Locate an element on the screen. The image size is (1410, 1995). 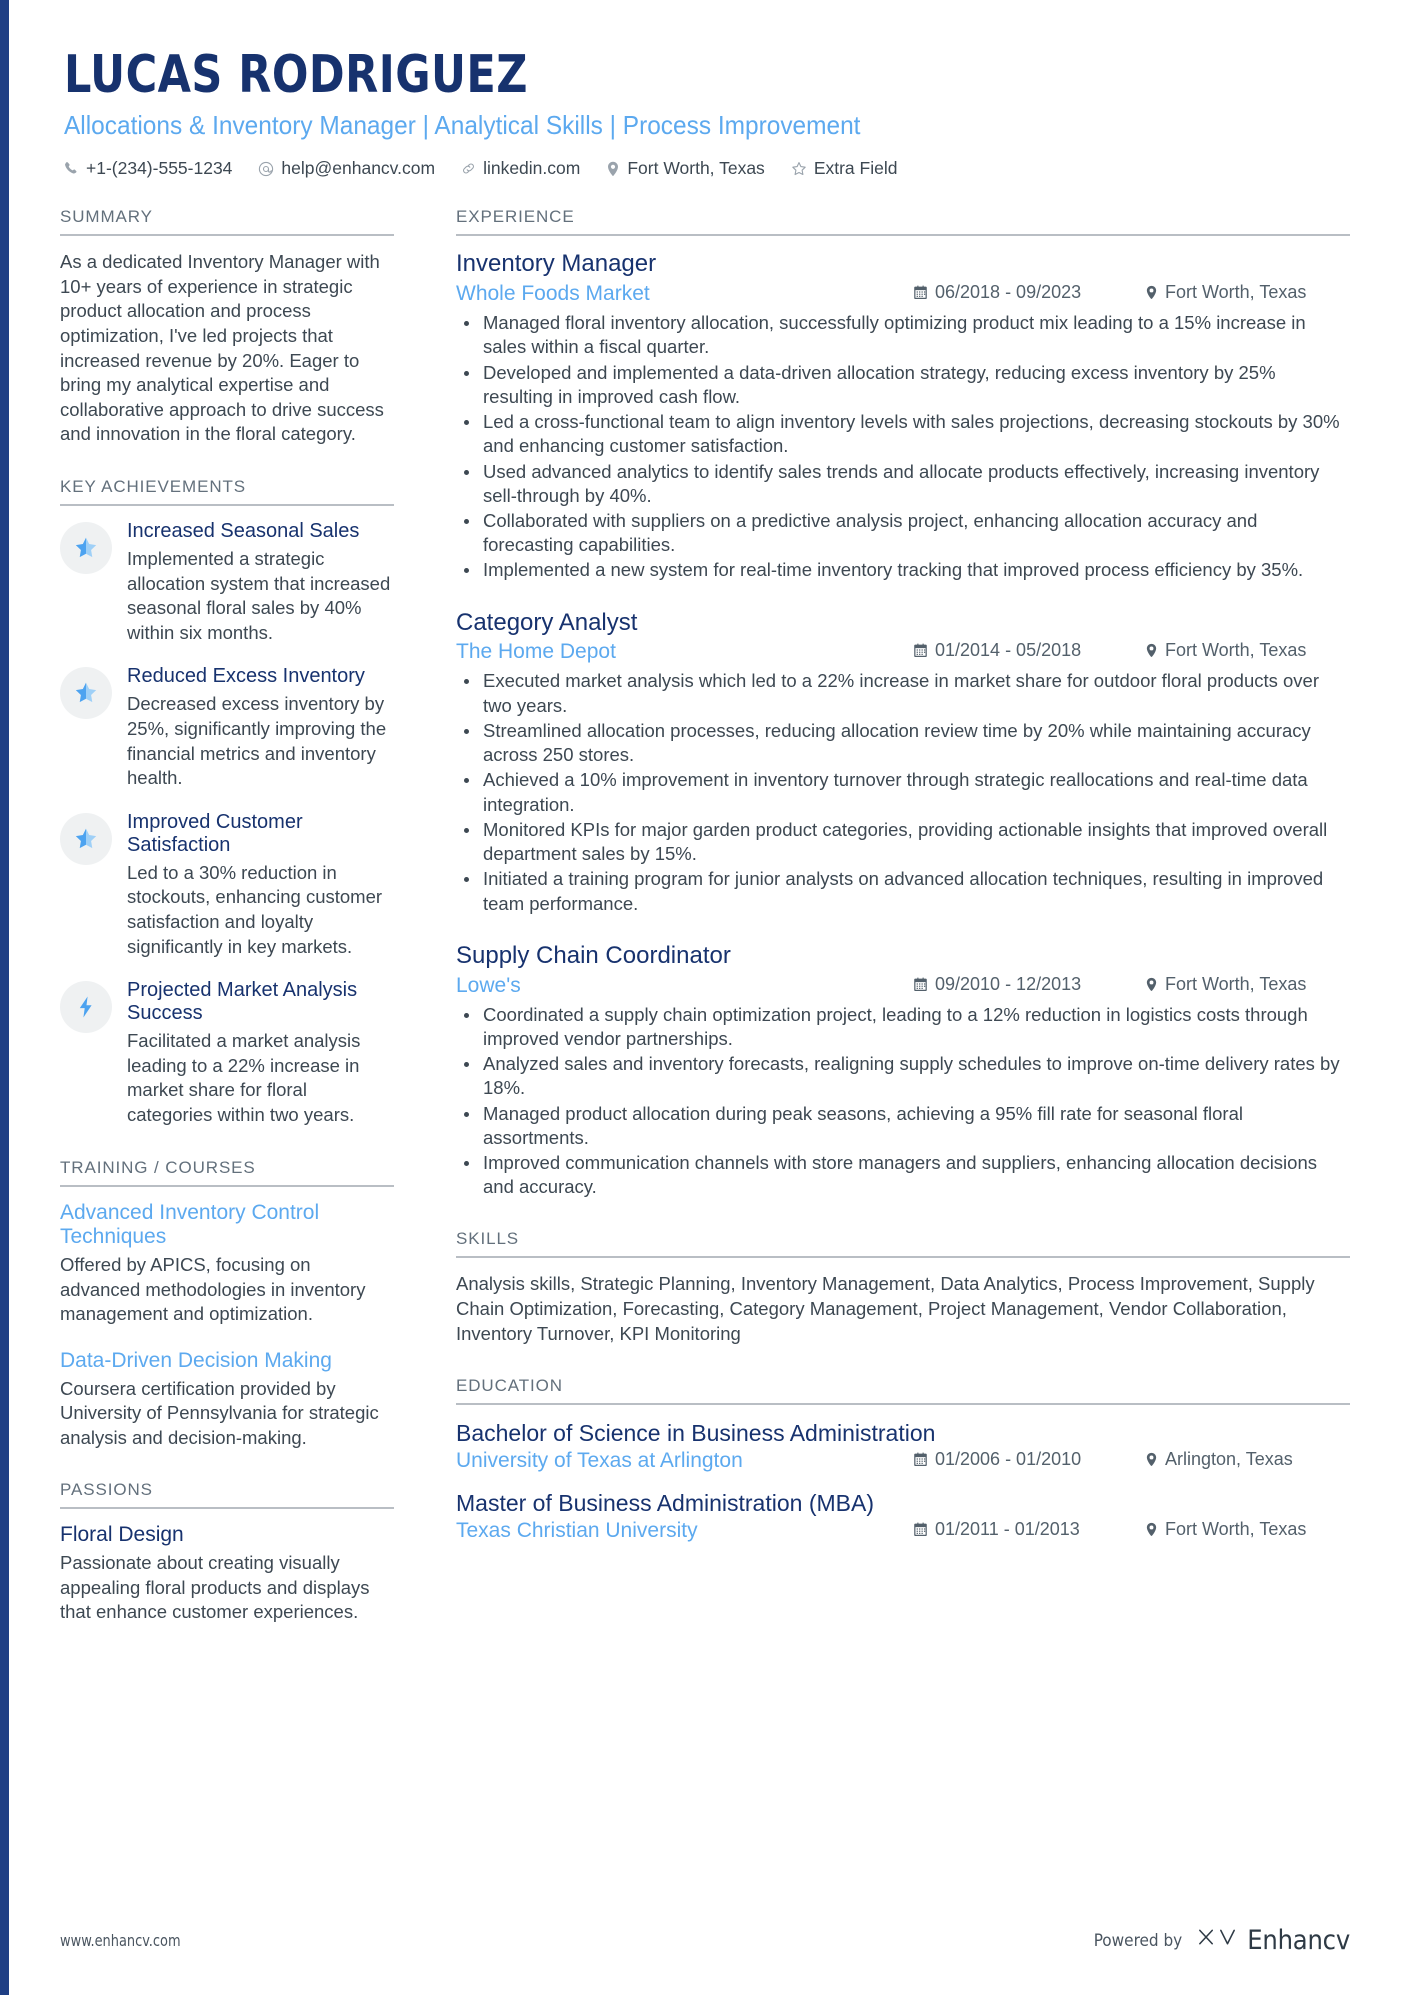
education-dates-text: 01/2006 - 01/2010 is located at coordinates (1008, 1459).